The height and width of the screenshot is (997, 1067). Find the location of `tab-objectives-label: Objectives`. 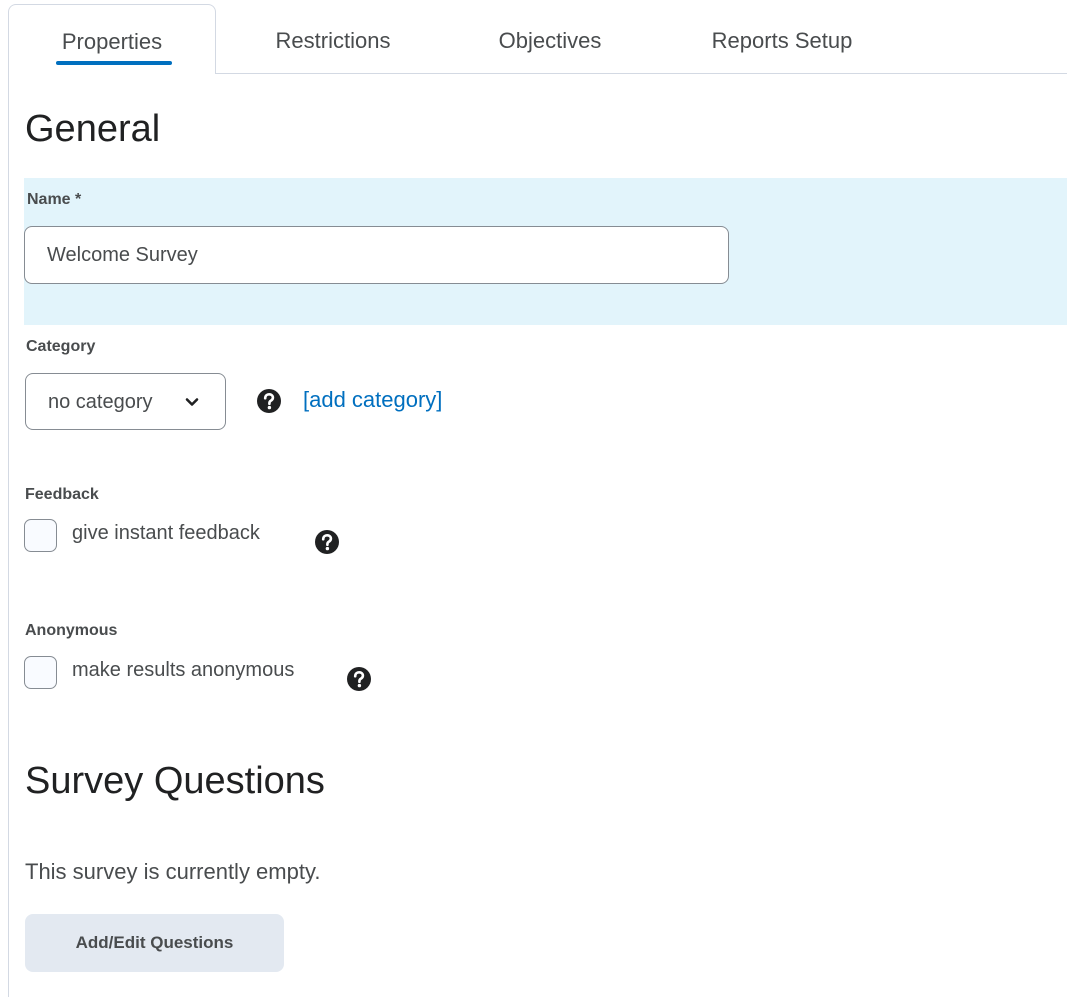

tab-objectives-label: Objectives is located at coordinates (550, 40).